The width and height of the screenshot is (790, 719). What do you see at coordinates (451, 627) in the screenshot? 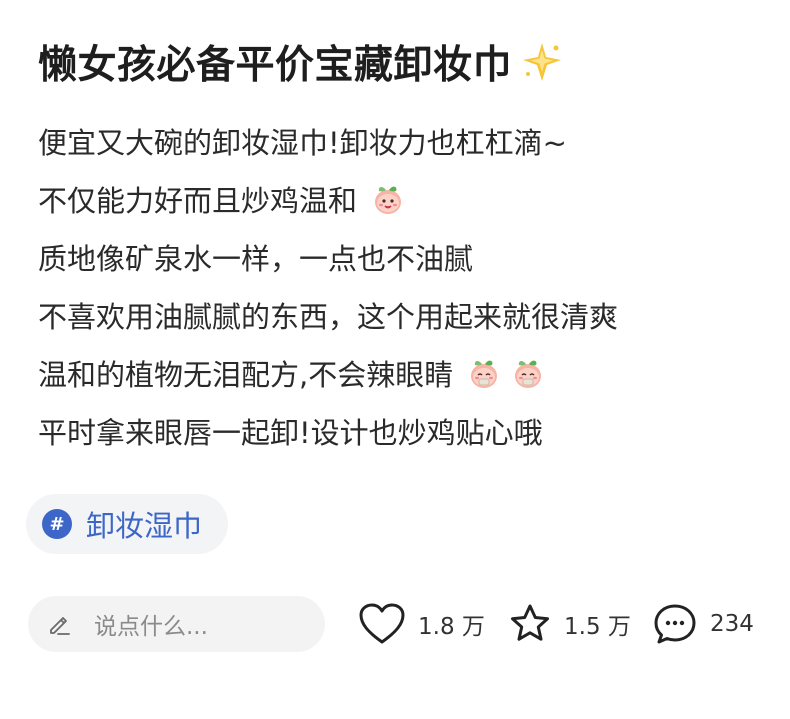
I see `like-count: 1.8 万` at bounding box center [451, 627].